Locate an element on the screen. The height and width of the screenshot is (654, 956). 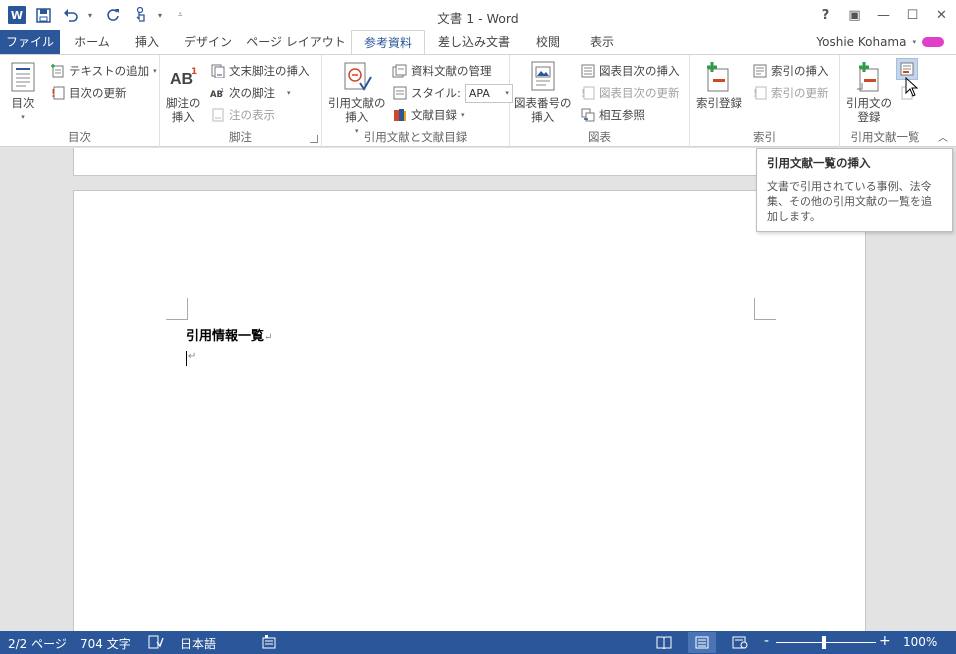
next-footnote-label: 次の脚注 is located at coordinates (252, 93).